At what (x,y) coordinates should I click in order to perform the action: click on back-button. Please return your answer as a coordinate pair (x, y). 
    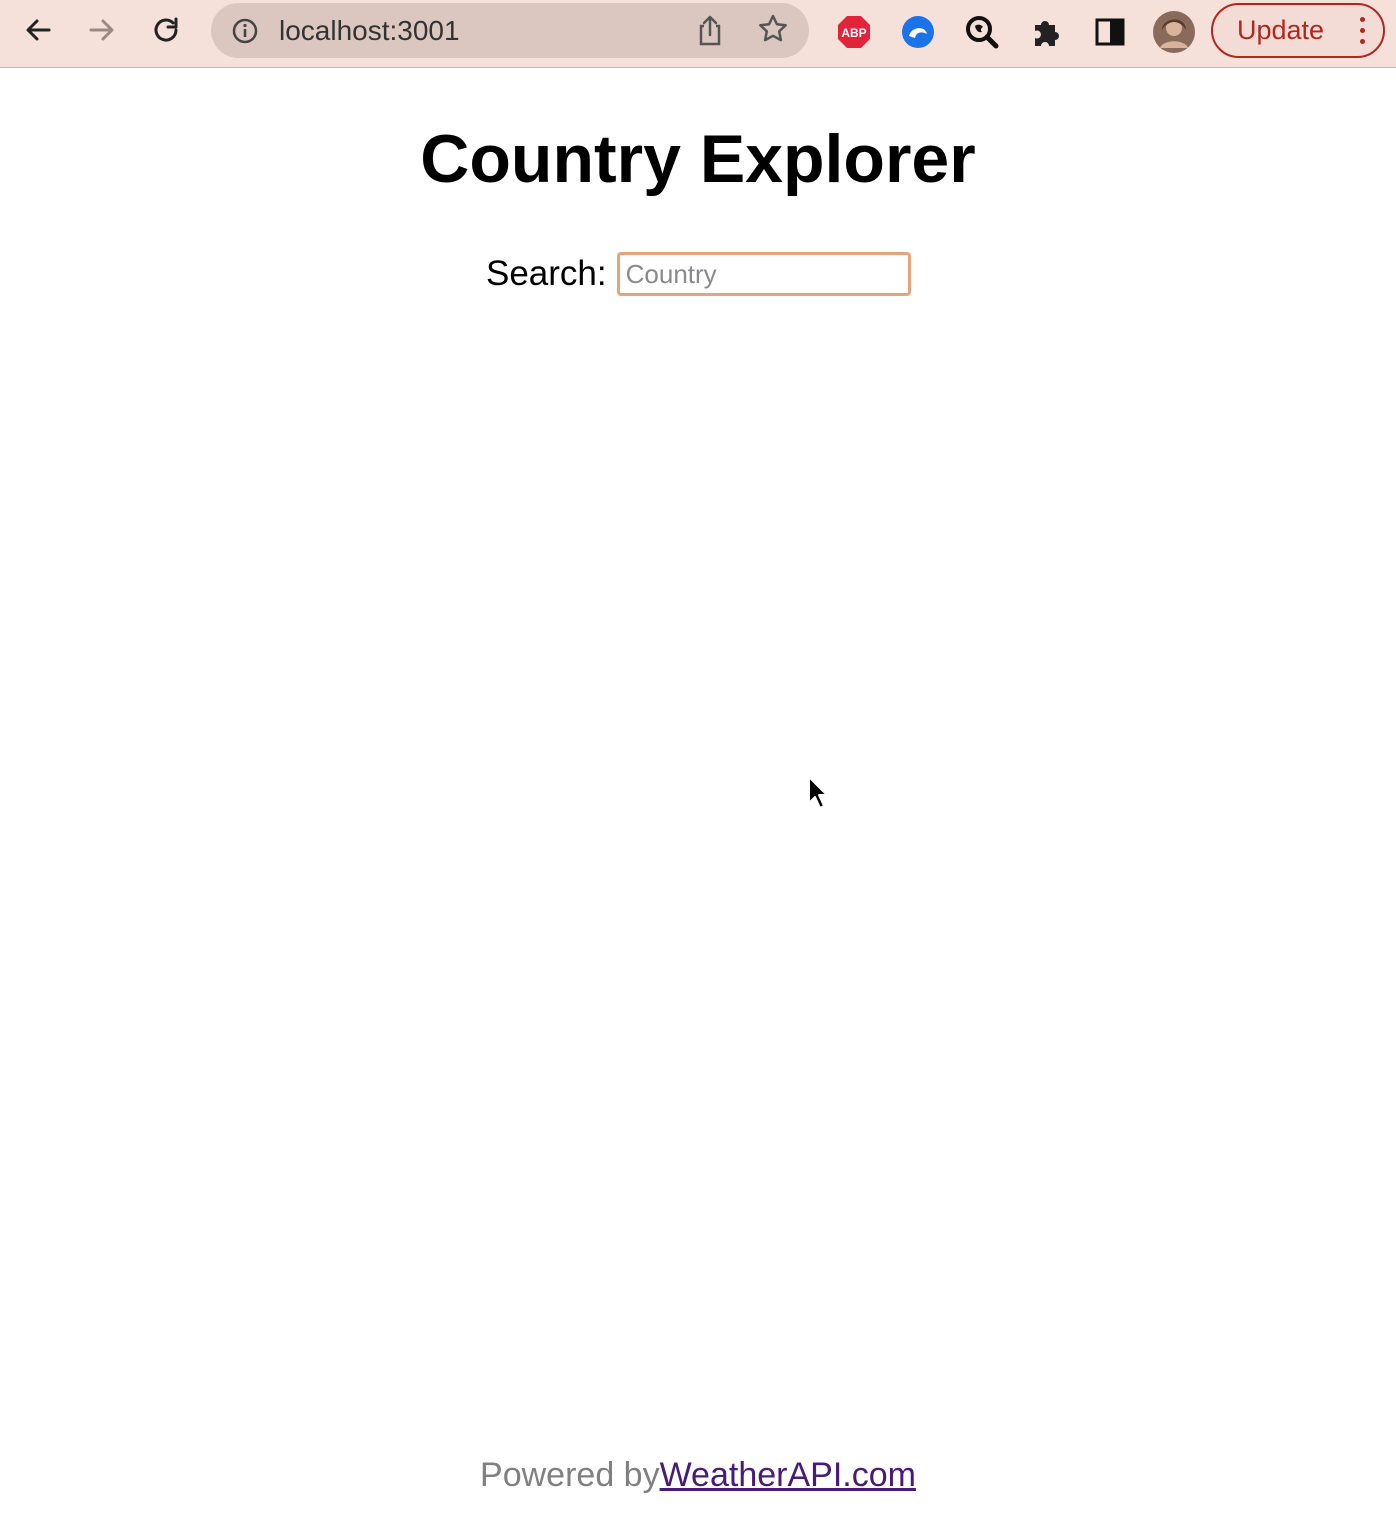
    Looking at the image, I should click on (38, 30).